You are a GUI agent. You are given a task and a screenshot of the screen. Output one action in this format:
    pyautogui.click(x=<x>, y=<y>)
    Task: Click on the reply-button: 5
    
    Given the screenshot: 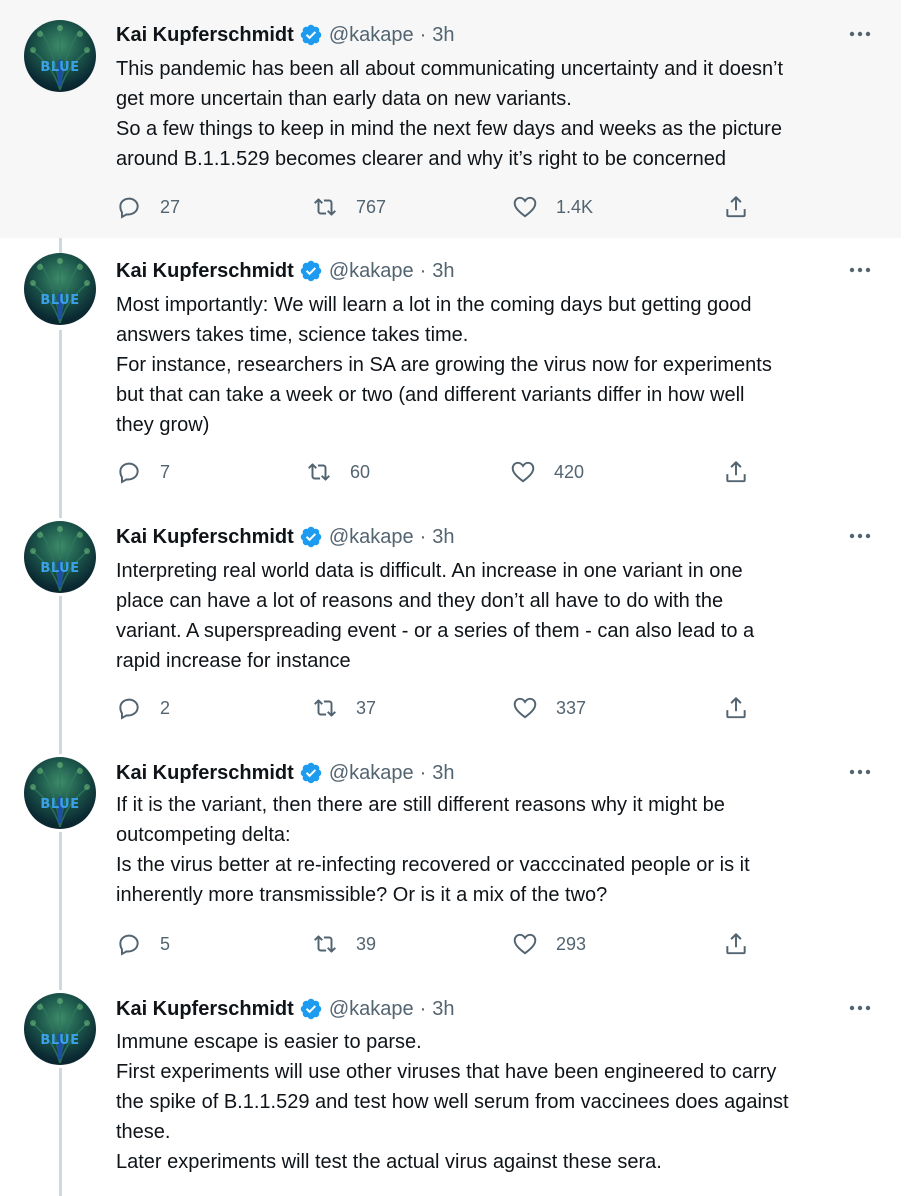 What is the action you would take?
    pyautogui.click(x=143, y=944)
    